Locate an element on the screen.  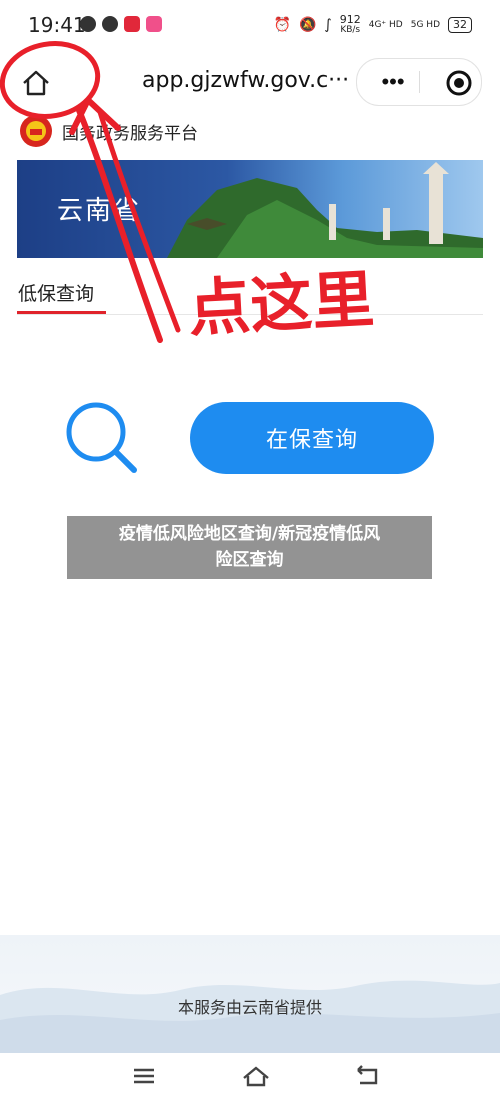
bluetooth-icon: ∫ is located at coordinates (328, 25).